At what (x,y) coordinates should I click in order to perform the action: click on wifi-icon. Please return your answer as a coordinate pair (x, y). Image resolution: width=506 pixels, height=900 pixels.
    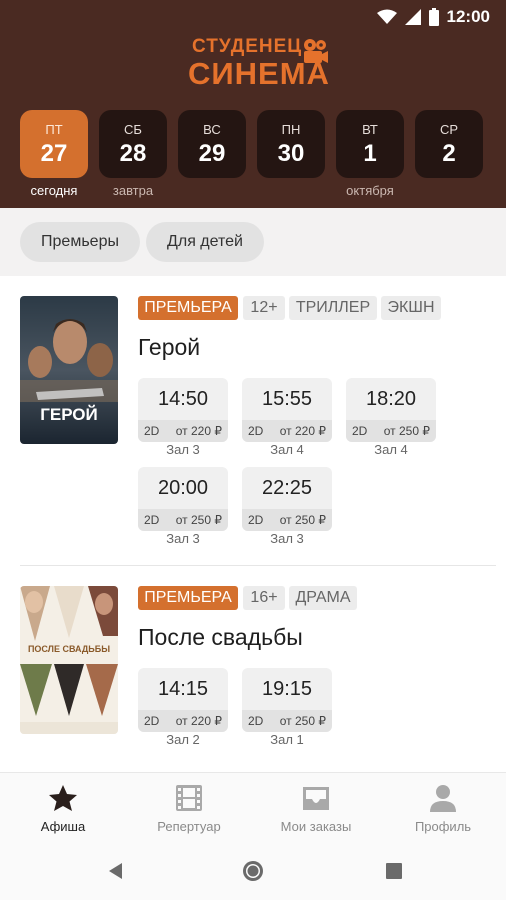
    Looking at the image, I should click on (386, 16).